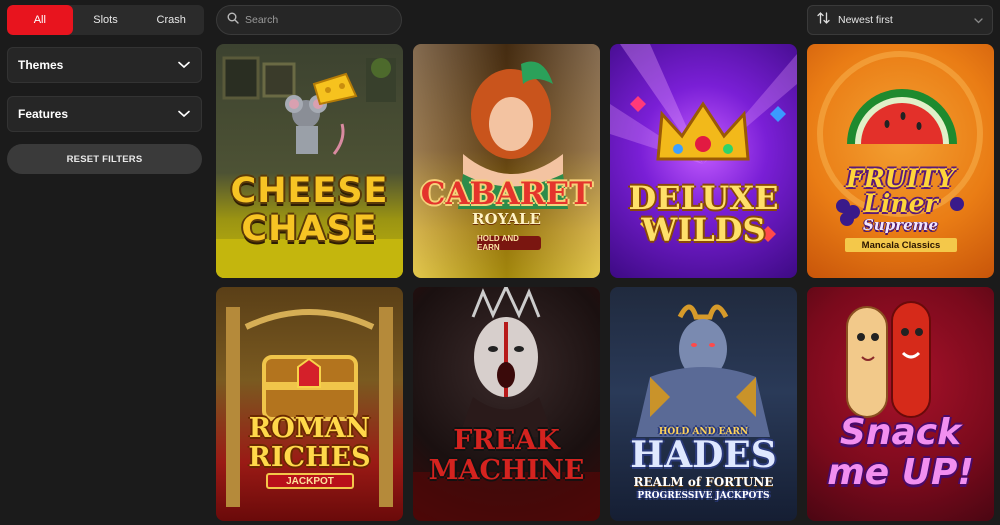  Describe the element at coordinates (901, 245) in the screenshot. I see `provider-tag: Mancala Classics` at that location.